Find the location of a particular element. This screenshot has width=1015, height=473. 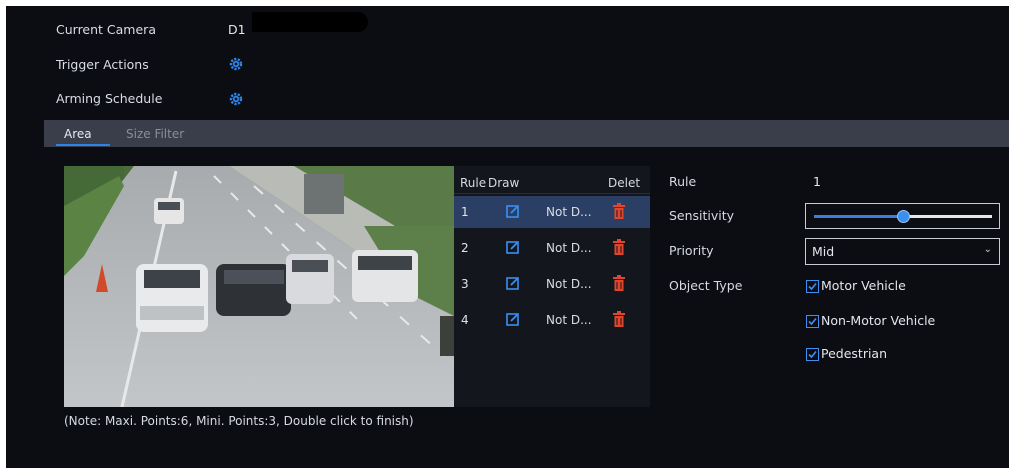

checkbox-label: Pedestrian is located at coordinates (854, 353).